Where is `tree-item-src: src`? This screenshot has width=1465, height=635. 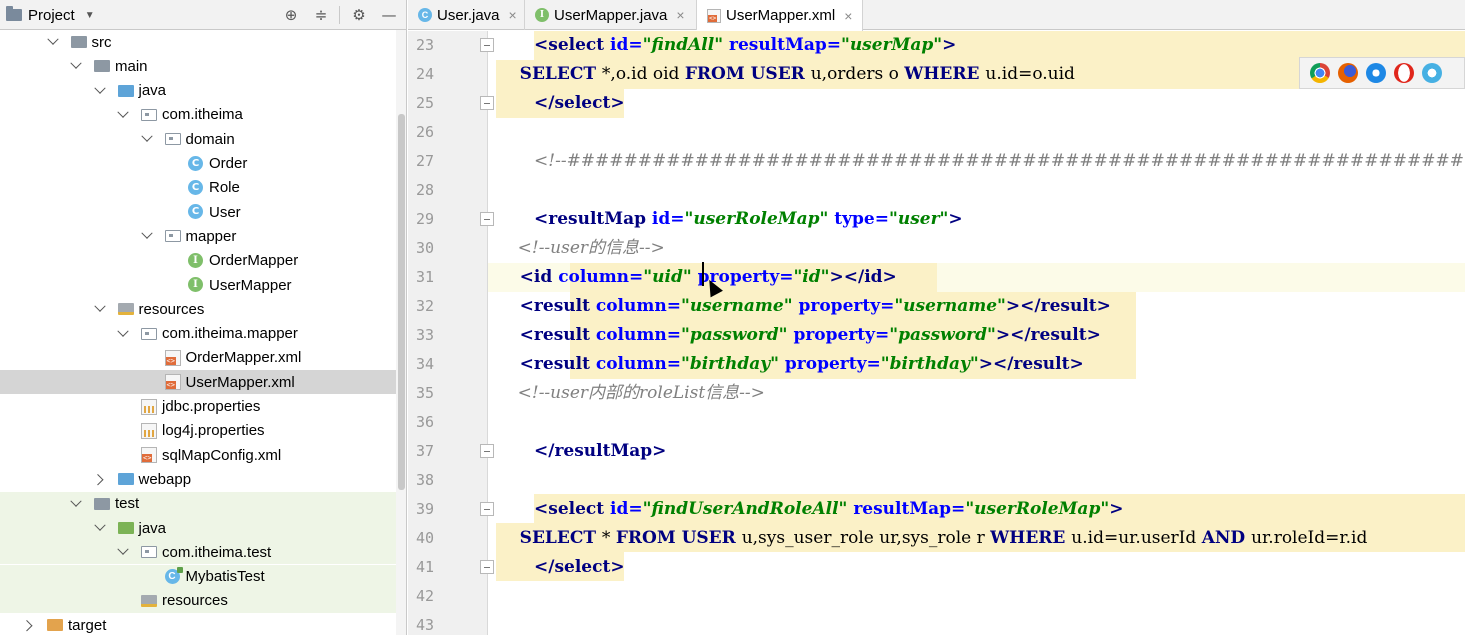 tree-item-src: src is located at coordinates (198, 42).